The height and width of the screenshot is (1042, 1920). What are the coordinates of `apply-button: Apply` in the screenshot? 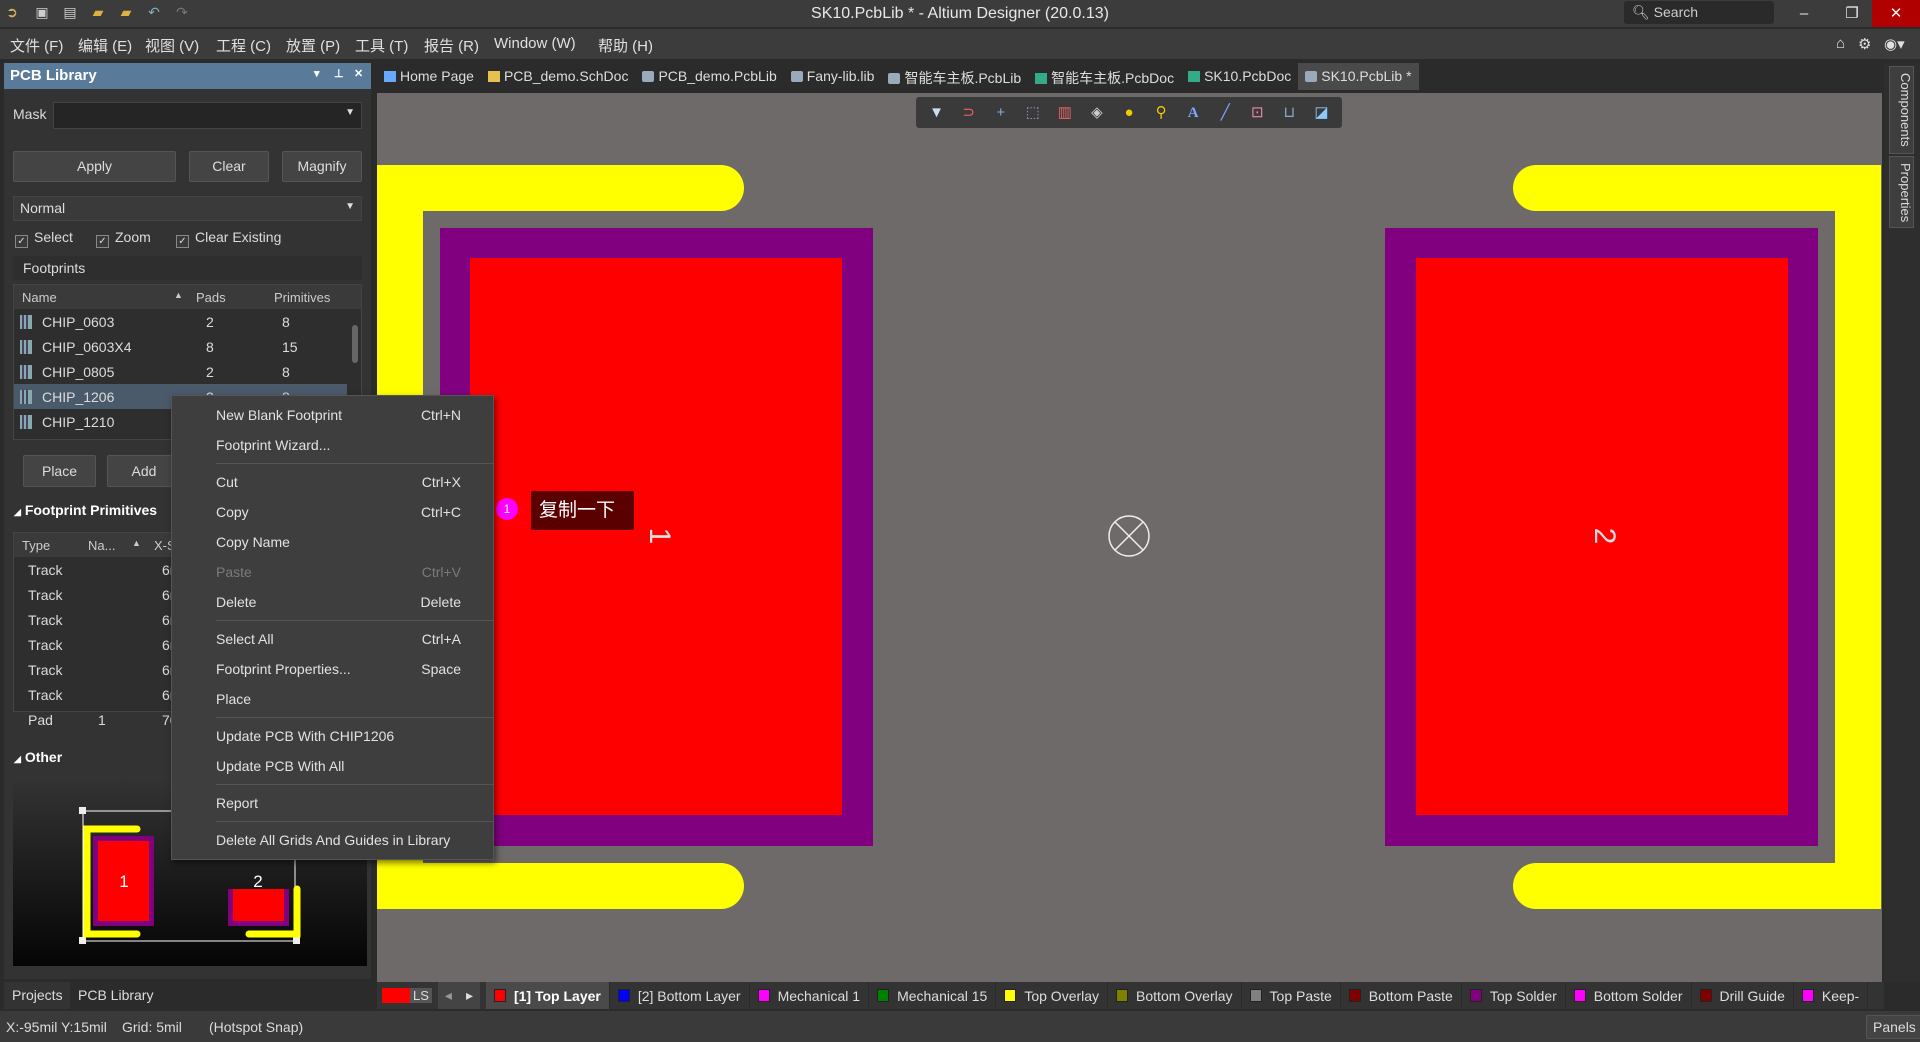 It's located at (94, 166).